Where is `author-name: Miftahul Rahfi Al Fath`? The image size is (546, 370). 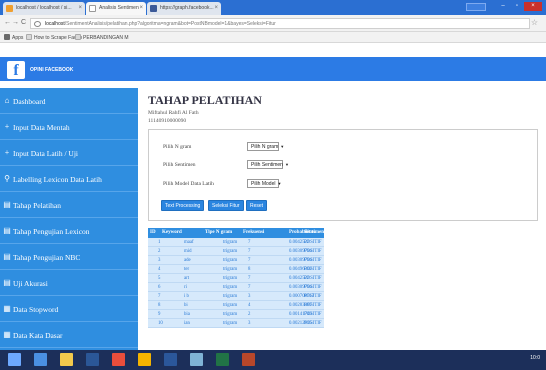 author-name: Miftahul Rahfi Al Fath is located at coordinates (173, 113).